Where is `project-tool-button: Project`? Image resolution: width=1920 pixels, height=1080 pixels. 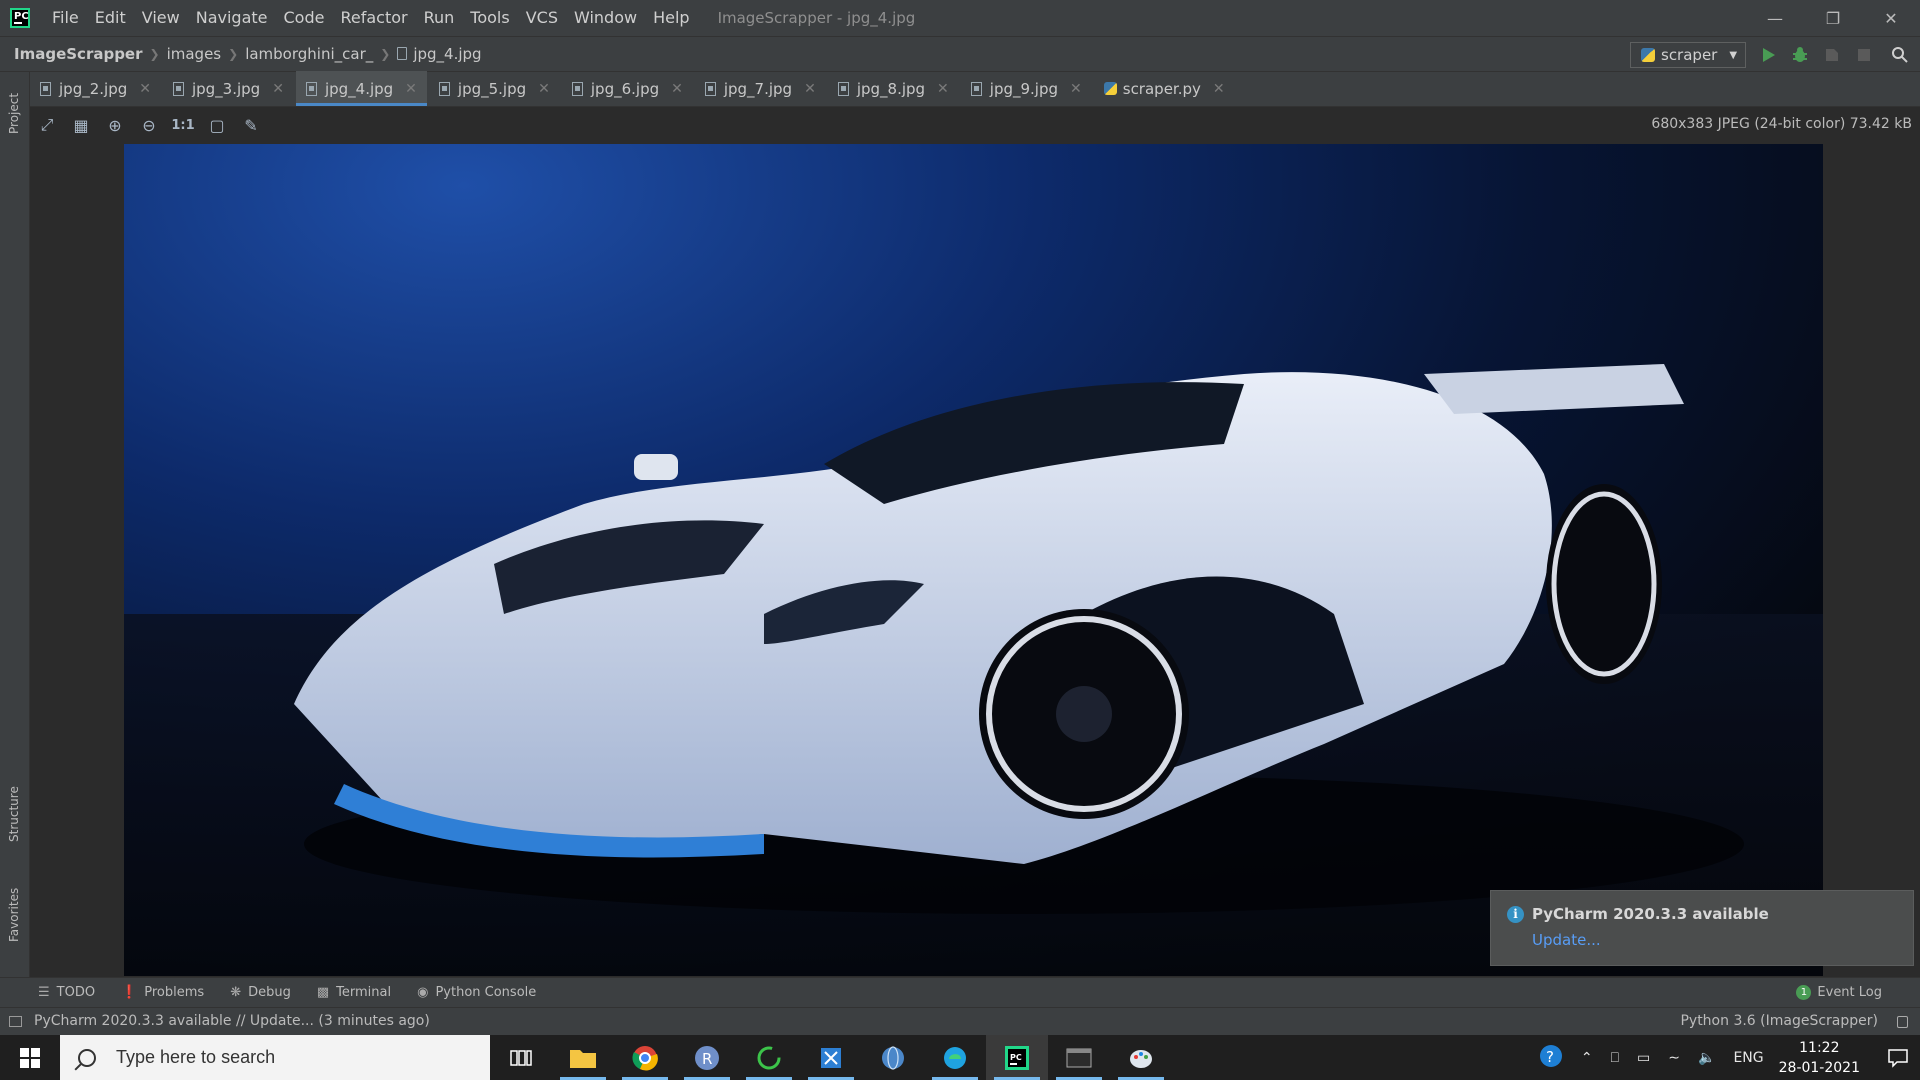
project-tool-button: Project is located at coordinates (14, 113).